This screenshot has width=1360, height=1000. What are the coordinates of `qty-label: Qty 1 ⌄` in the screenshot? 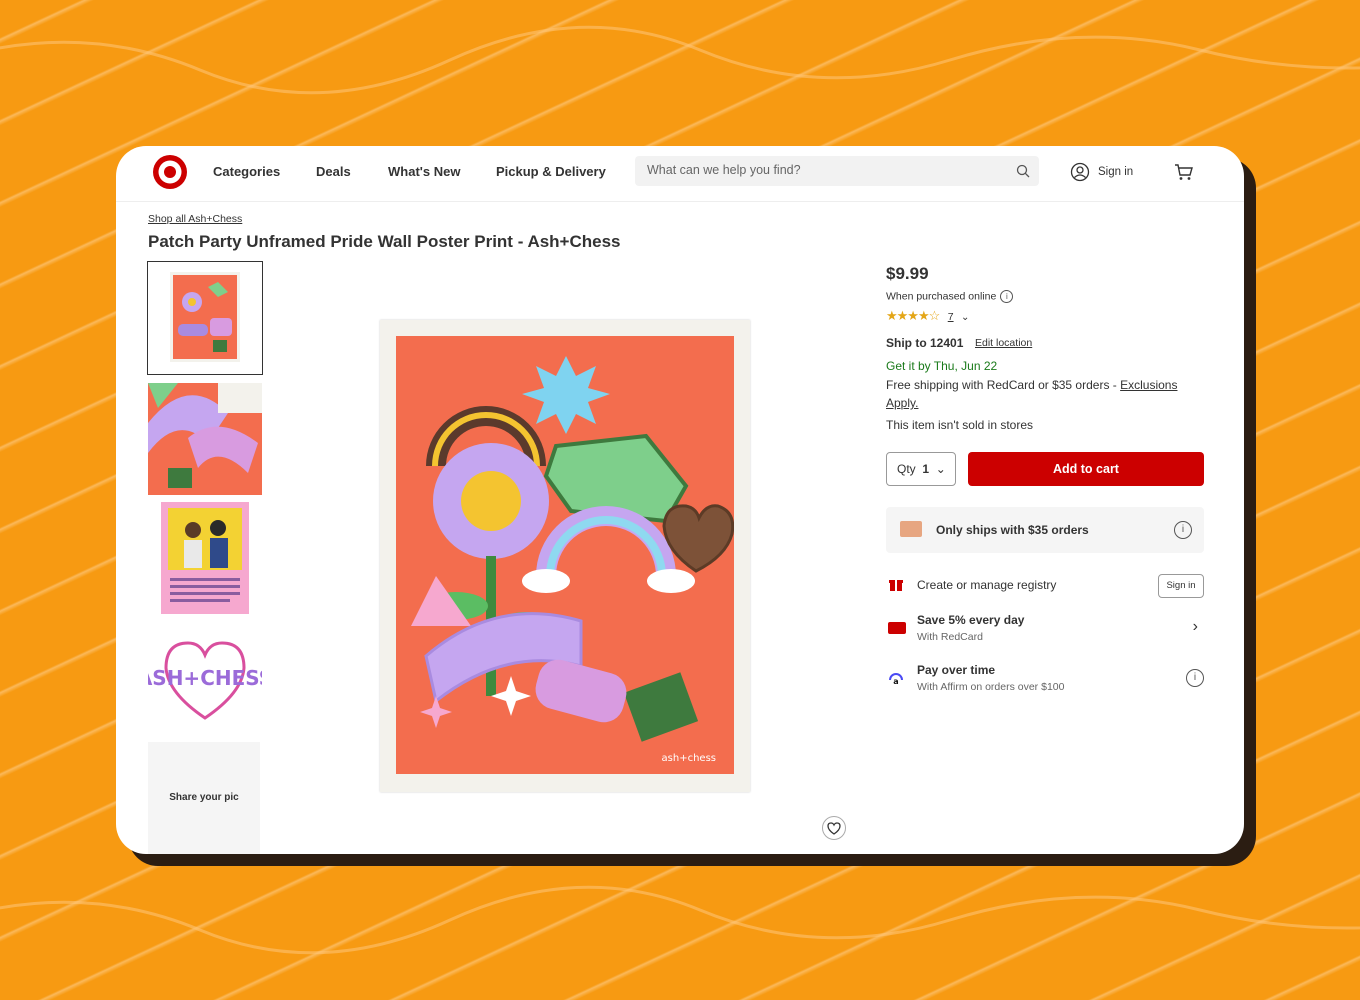 It's located at (921, 469).